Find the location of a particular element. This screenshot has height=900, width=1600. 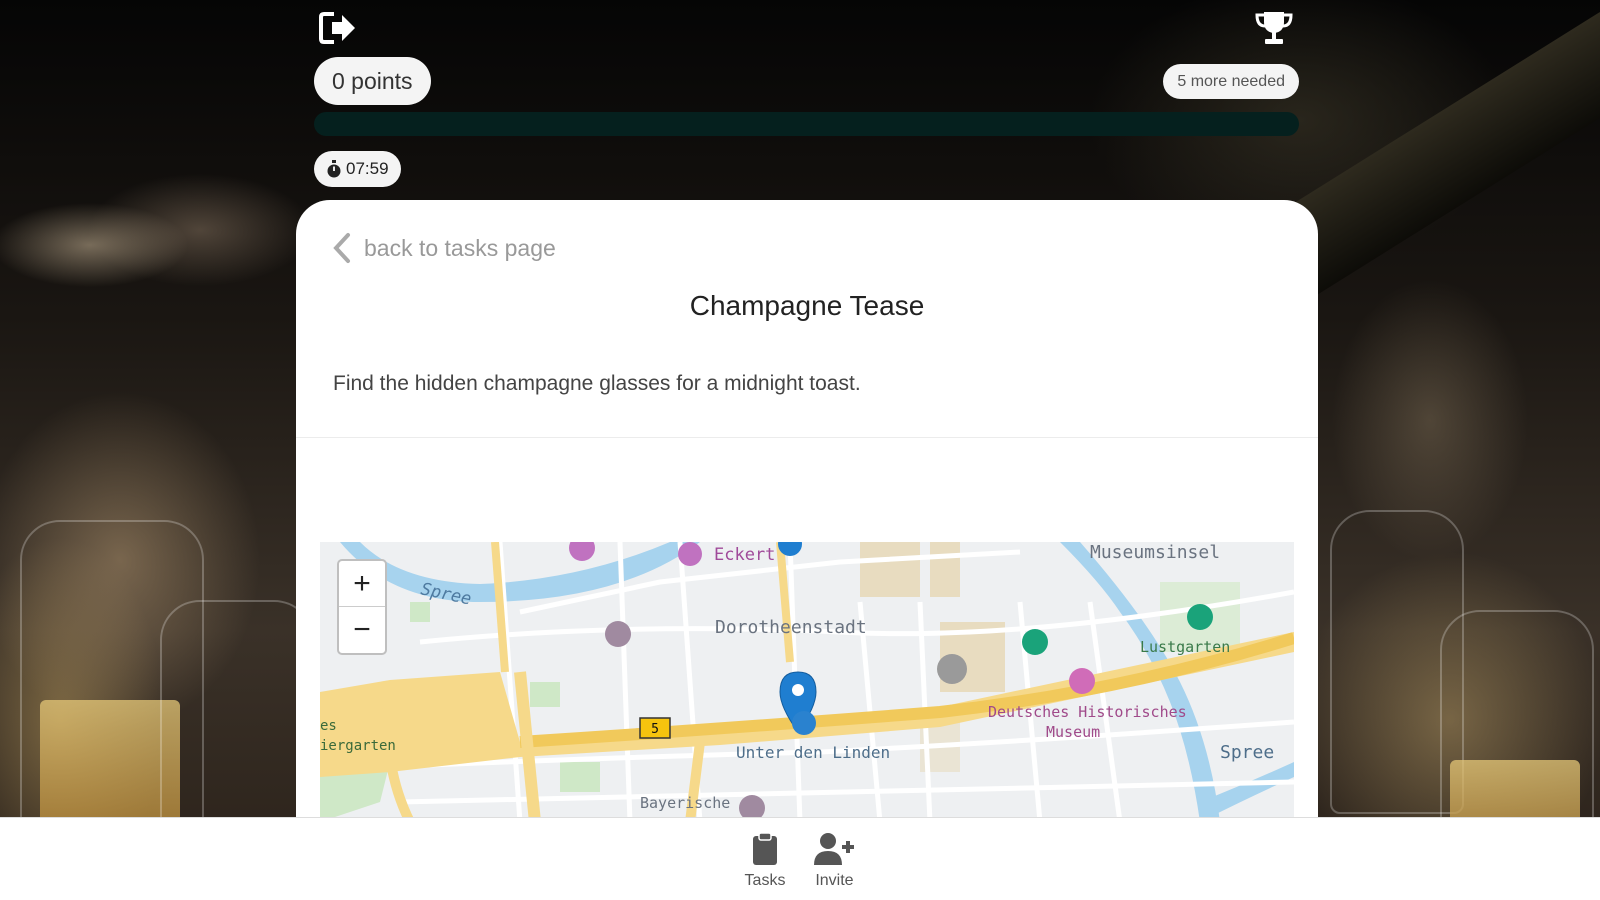

points-needed-badge: 5 more needed is located at coordinates (1231, 81).